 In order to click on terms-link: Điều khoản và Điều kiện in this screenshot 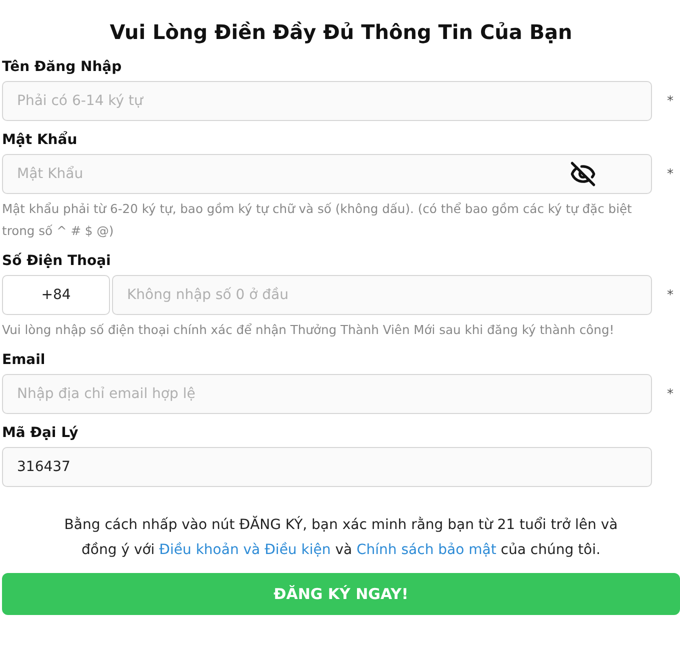, I will do `click(245, 550)`.